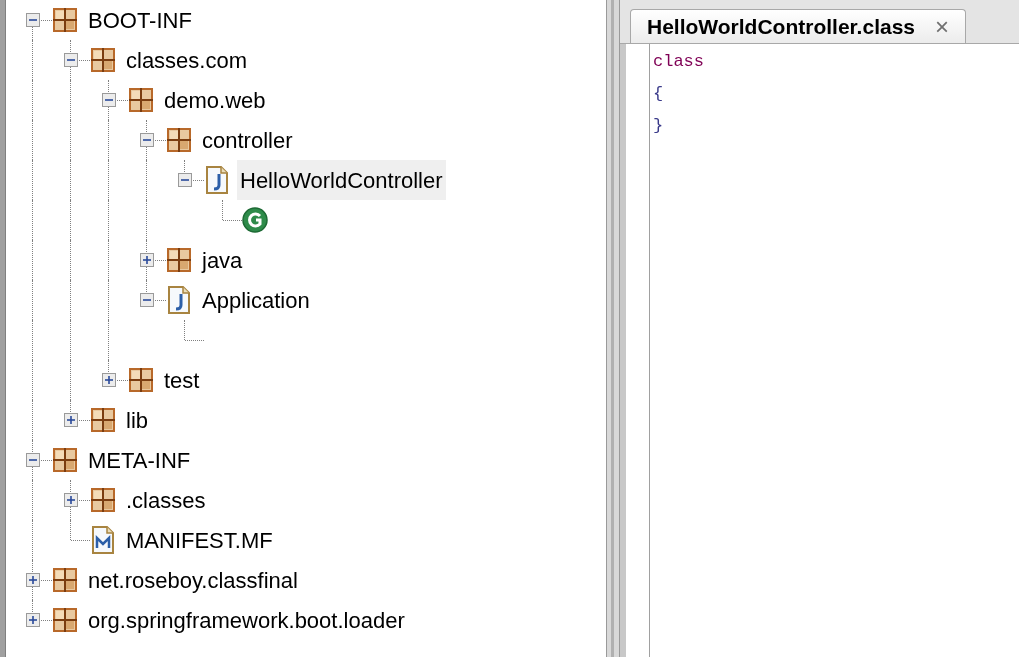 The image size is (1019, 657). I want to click on code-line: }, so click(658, 126).